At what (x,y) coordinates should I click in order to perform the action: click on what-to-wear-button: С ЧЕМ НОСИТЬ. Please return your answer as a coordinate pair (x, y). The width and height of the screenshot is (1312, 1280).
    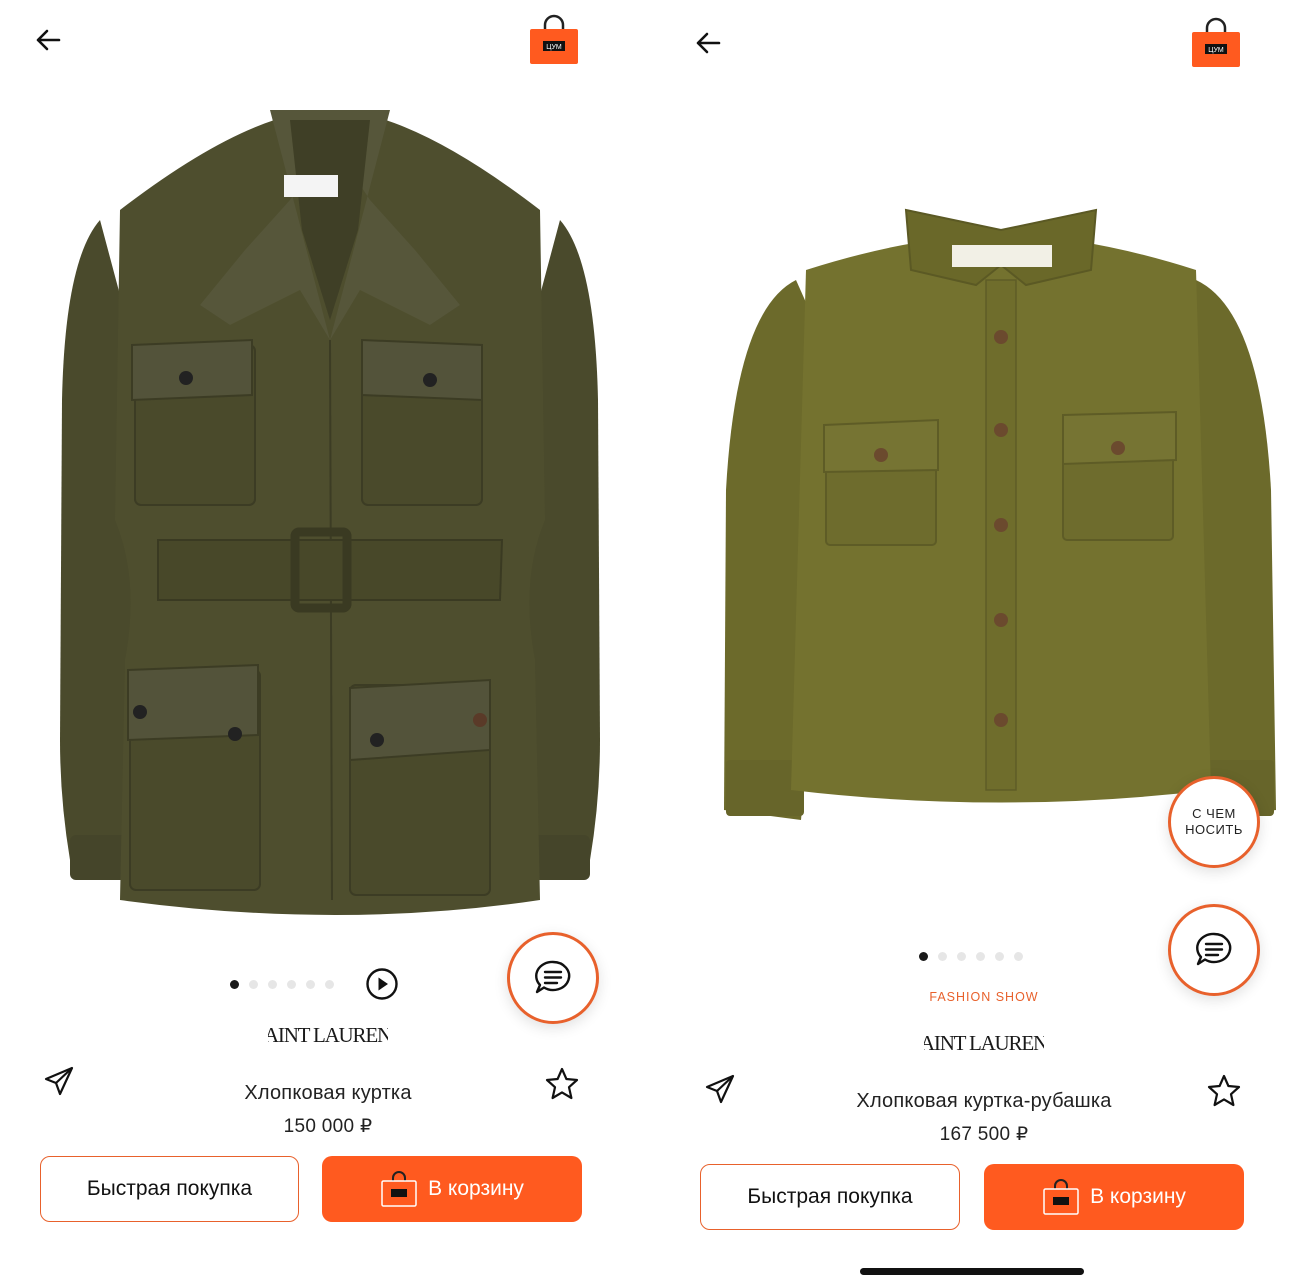
    Looking at the image, I should click on (1214, 822).